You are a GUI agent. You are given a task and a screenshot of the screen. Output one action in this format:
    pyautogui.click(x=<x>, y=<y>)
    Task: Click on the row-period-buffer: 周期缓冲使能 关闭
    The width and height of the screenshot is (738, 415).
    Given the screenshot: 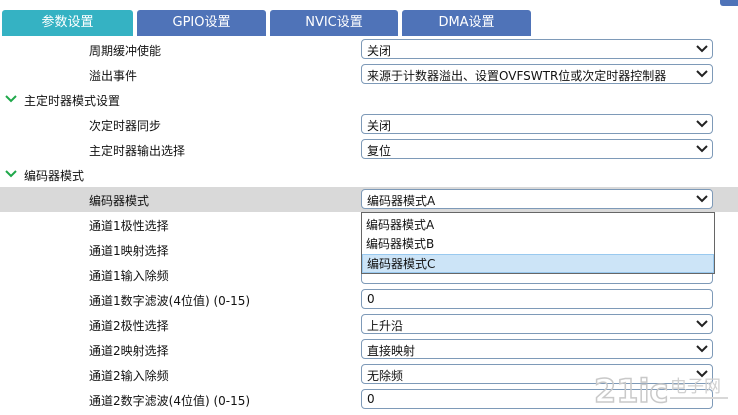 What is the action you would take?
    pyautogui.click(x=369, y=49)
    